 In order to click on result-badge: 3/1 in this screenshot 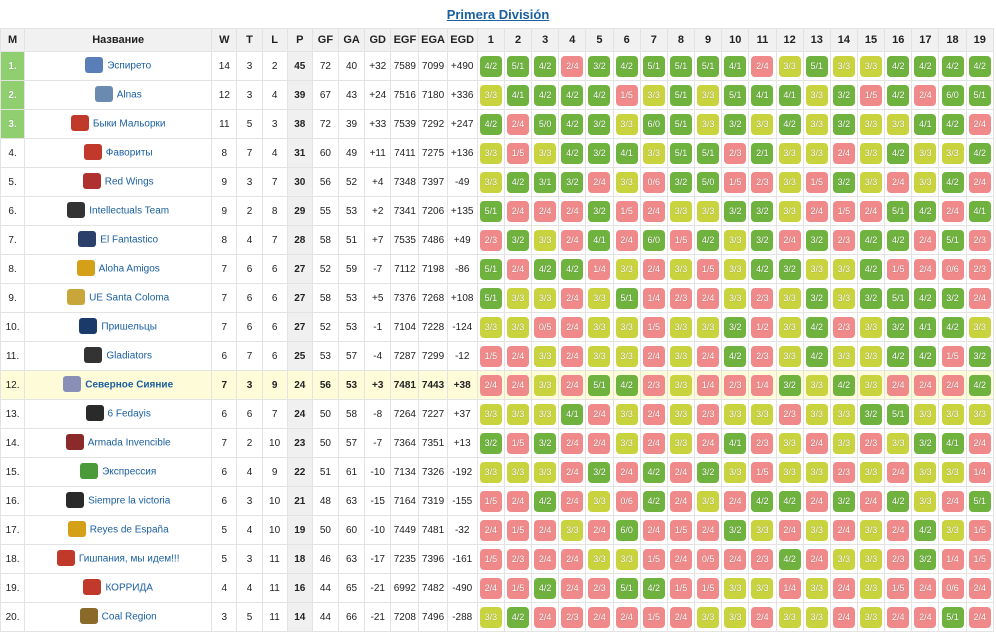, I will do `click(545, 182)`.